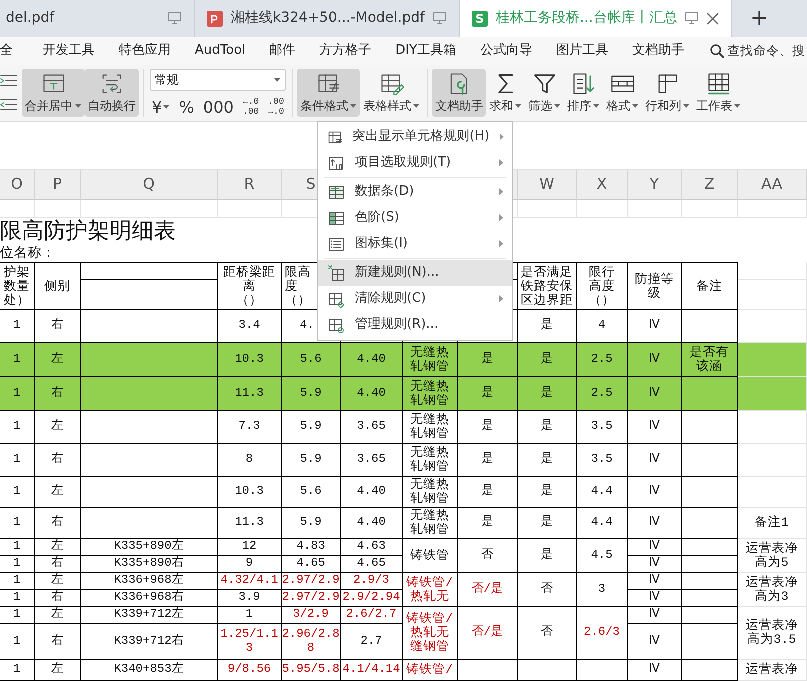 The width and height of the screenshot is (807, 681). I want to click on menu-item: 突出显示单元格规则(H), so click(415, 137).